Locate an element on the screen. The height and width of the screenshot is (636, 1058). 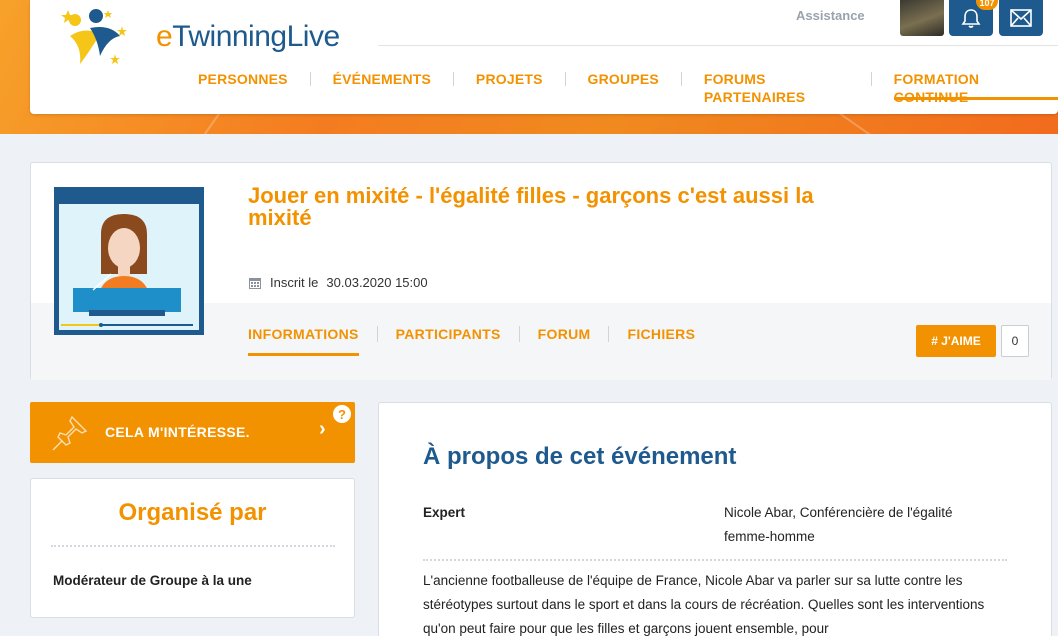
etwinning-logo: eTwinningLive is located at coordinates (200, 37).